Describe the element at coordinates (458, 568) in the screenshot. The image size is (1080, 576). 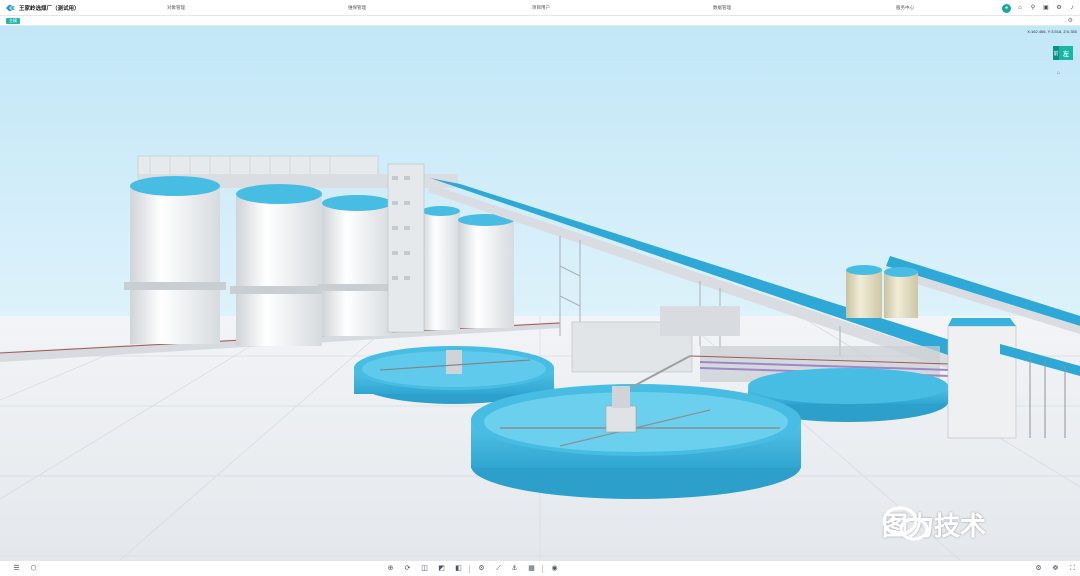
I see `cube-view-icon: ◧` at that location.